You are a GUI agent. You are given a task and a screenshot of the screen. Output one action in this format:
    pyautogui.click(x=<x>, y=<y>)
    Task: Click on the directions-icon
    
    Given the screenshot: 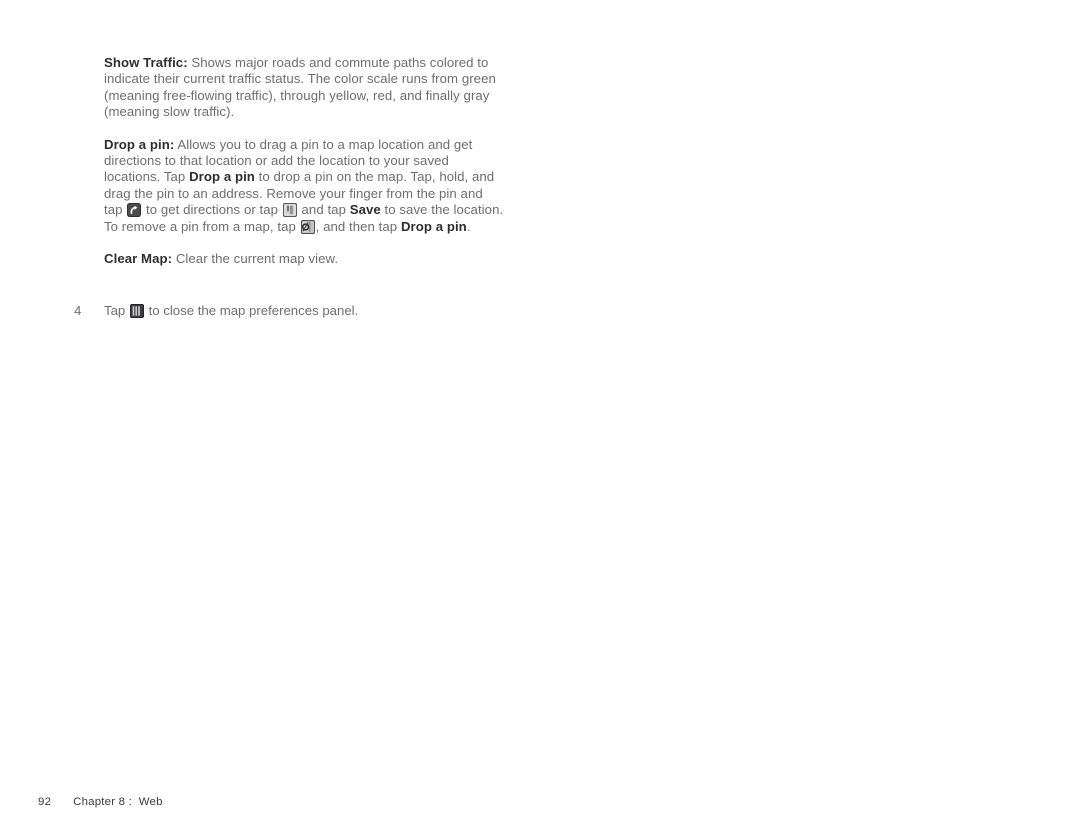 What is the action you would take?
    pyautogui.click(x=134, y=210)
    